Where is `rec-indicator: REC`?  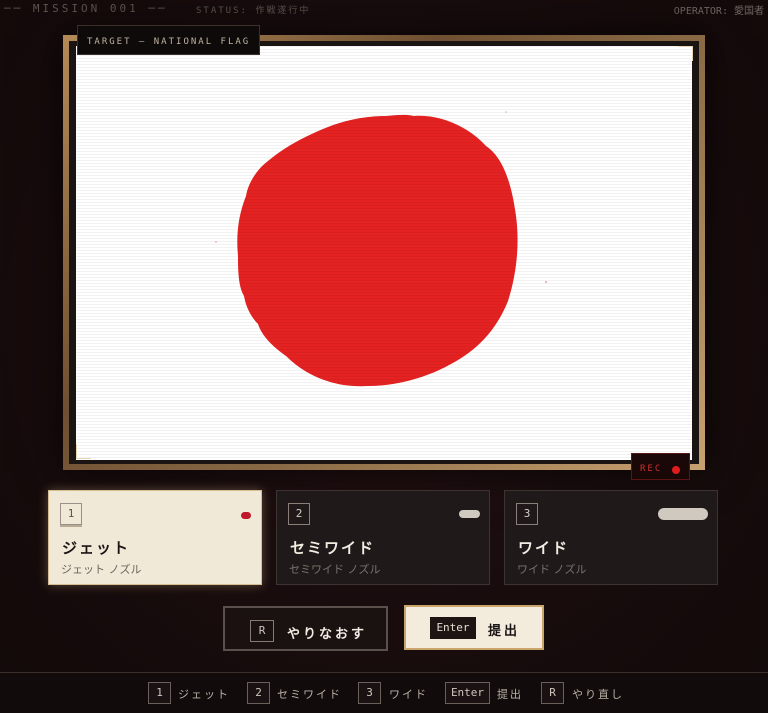 rec-indicator: REC is located at coordinates (660, 466).